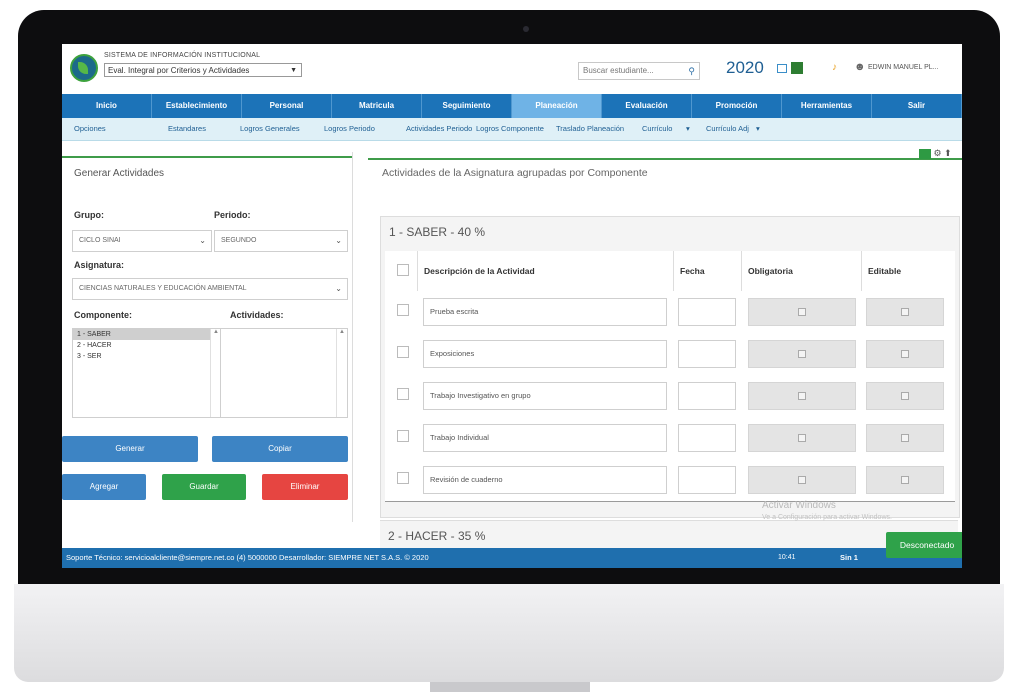  I want to click on periodo-label: Periodo:, so click(232, 215).